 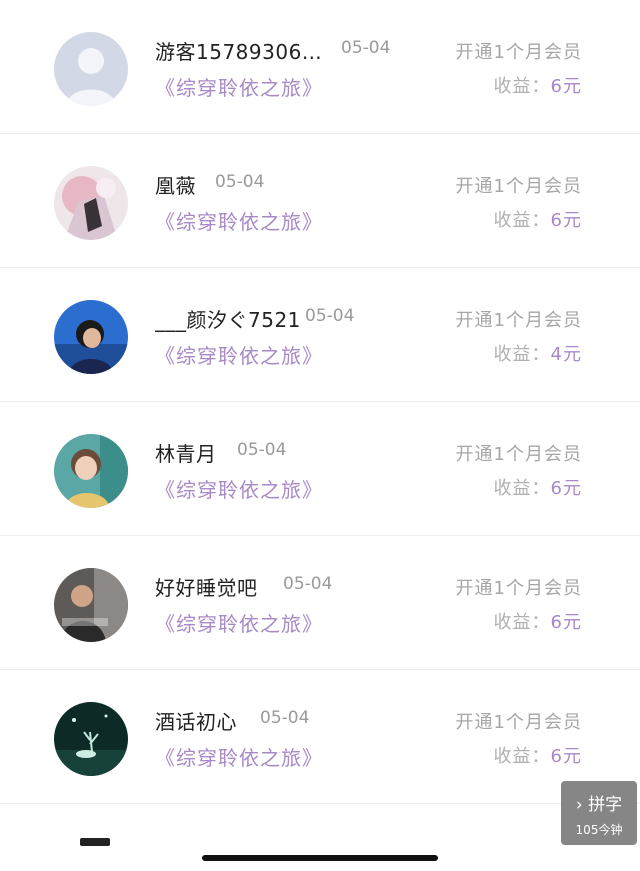 I want to click on anime-girl-avatar, so click(x=91, y=203).